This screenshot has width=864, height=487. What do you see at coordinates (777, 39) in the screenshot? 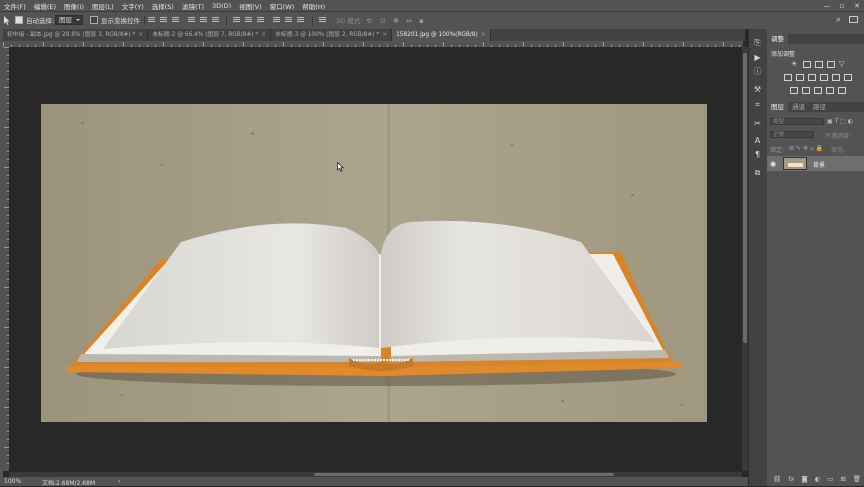
I see `tab-adjustments: 调整` at bounding box center [777, 39].